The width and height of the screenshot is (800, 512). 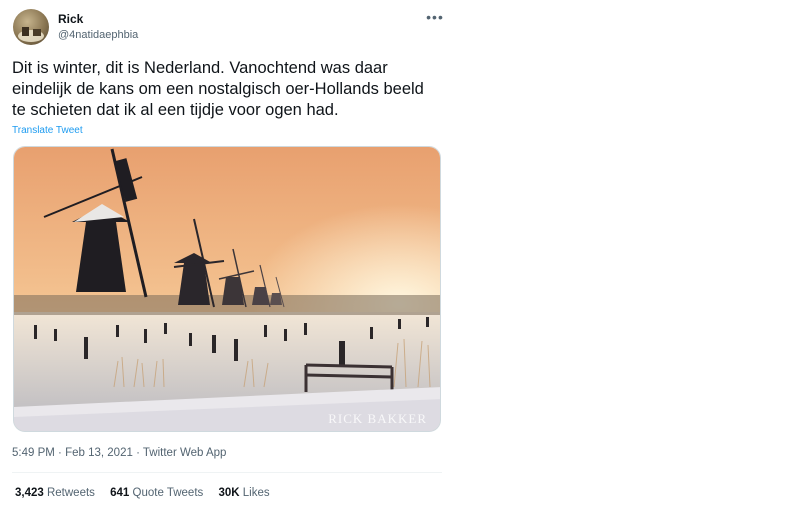 I want to click on retweets-count: 3,423, so click(x=29, y=493).